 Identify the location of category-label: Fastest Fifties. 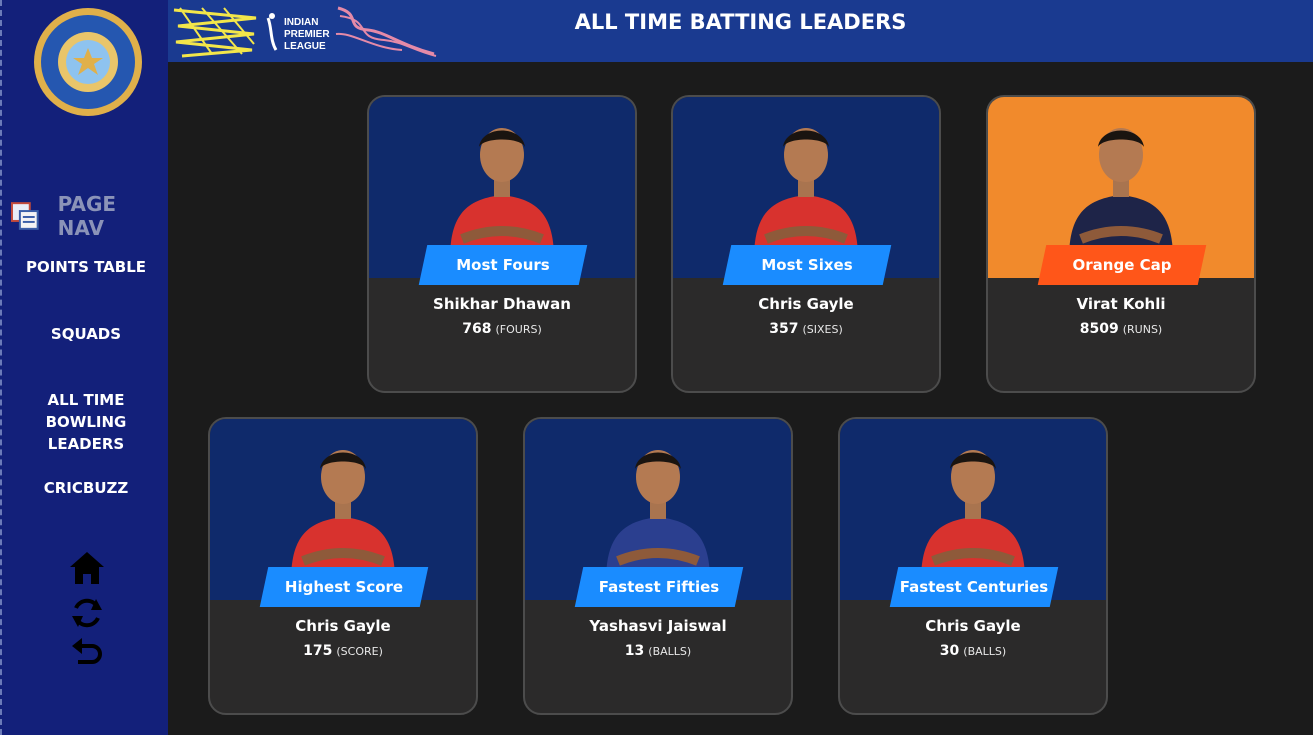
(659, 587).